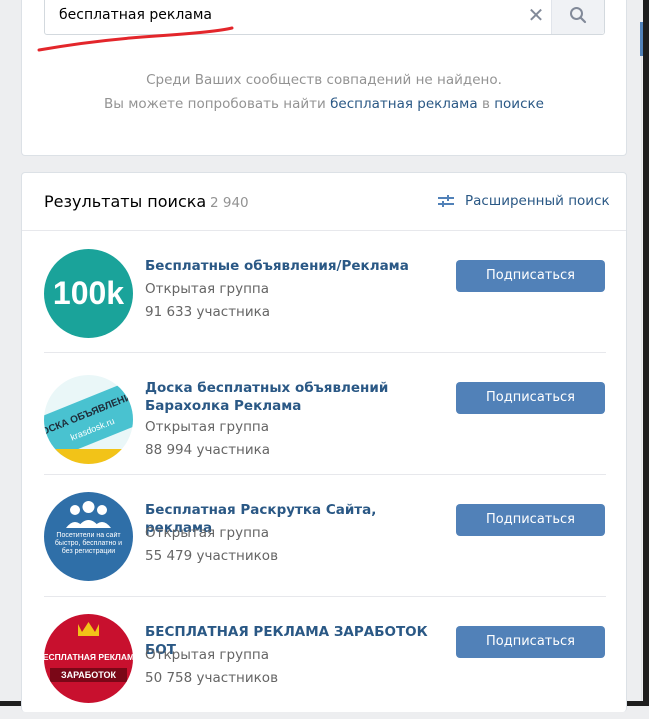 The width and height of the screenshot is (649, 719). Describe the element at coordinates (215, 104) in the screenshot. I see `suggestion-prefix: Вы можете попробовать найти` at that location.